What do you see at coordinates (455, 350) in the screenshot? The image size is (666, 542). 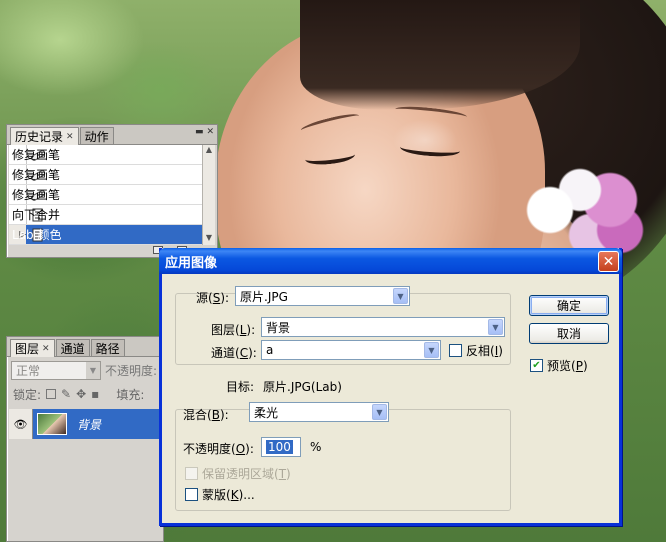 I see `invert-checkbox-box` at bounding box center [455, 350].